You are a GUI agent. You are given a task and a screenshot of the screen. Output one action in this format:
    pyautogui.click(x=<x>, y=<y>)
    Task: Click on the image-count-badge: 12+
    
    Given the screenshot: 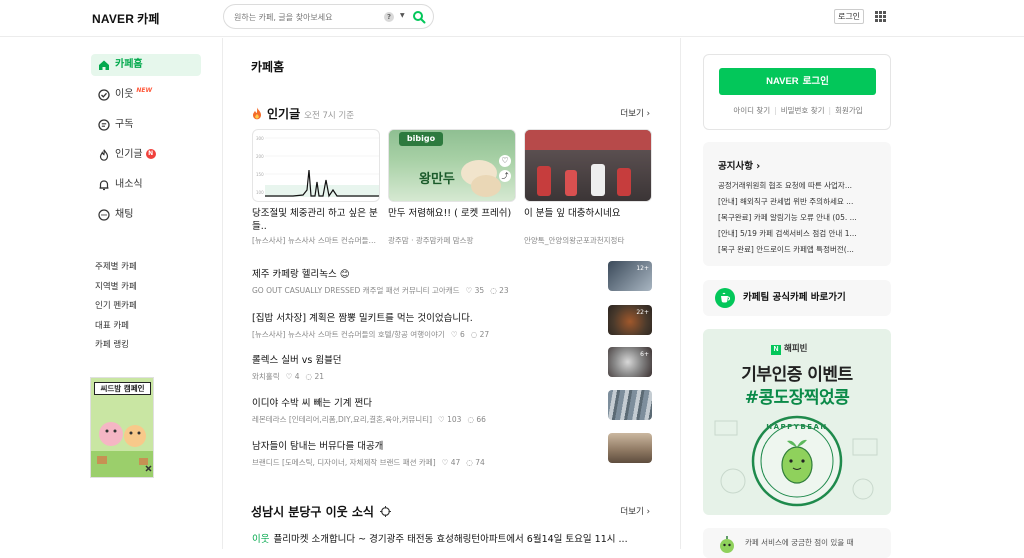 What is the action you would take?
    pyautogui.click(x=642, y=268)
    